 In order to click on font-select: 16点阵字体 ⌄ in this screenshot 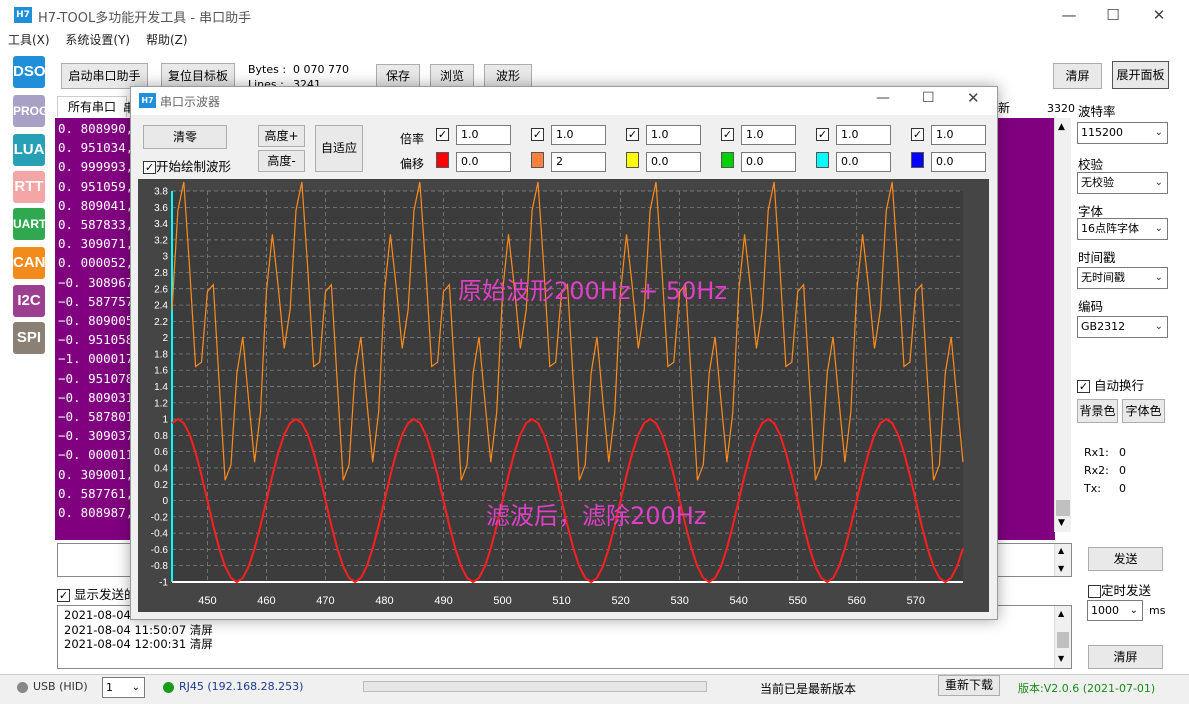, I will do `click(1122, 229)`.